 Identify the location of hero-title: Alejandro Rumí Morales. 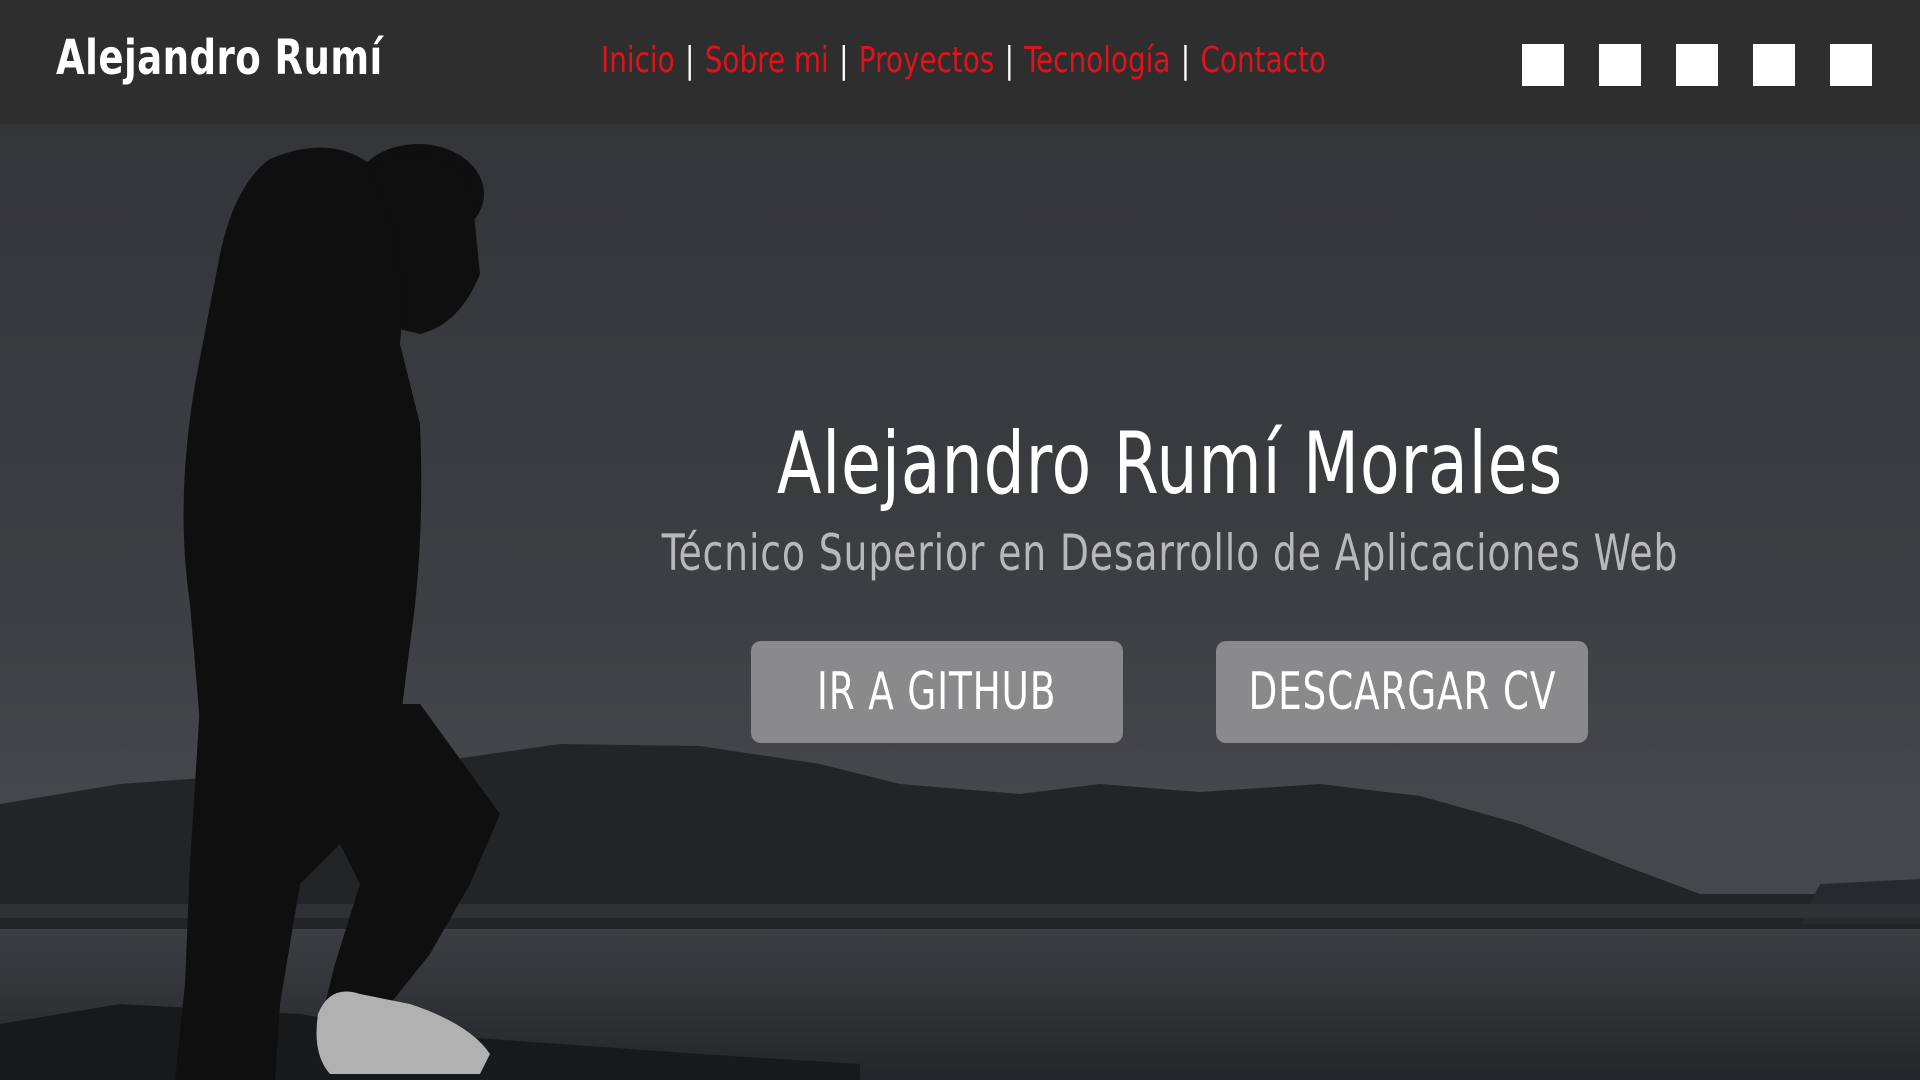
(1170, 464).